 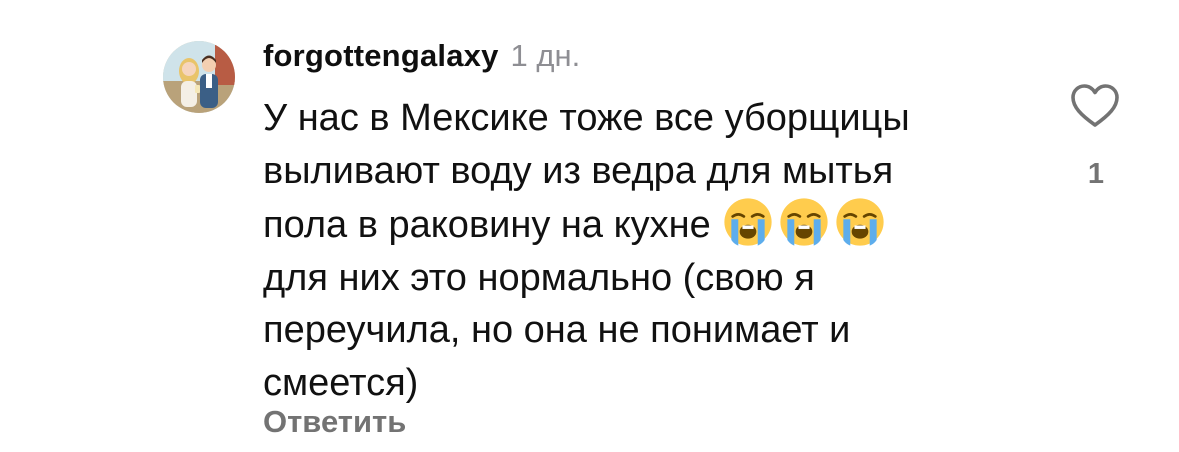 I want to click on comment-line-with-emojis: пола в раковину на кухне, so click(x=643, y=224).